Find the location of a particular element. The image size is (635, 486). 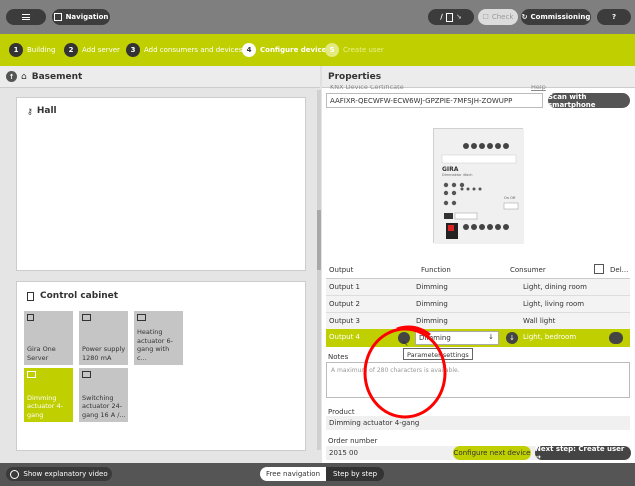

step-create-user: 5 Create user is located at coordinates (354, 50).